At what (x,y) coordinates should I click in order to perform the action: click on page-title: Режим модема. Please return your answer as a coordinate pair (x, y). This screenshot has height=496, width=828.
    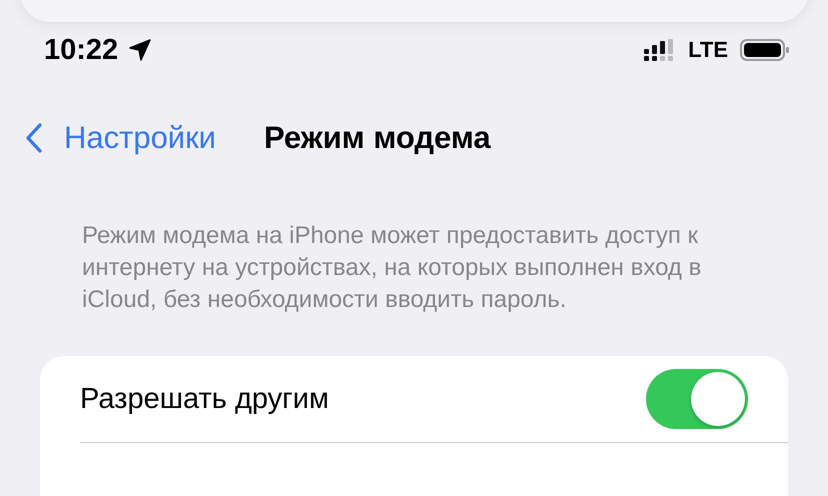
    Looking at the image, I should click on (377, 138).